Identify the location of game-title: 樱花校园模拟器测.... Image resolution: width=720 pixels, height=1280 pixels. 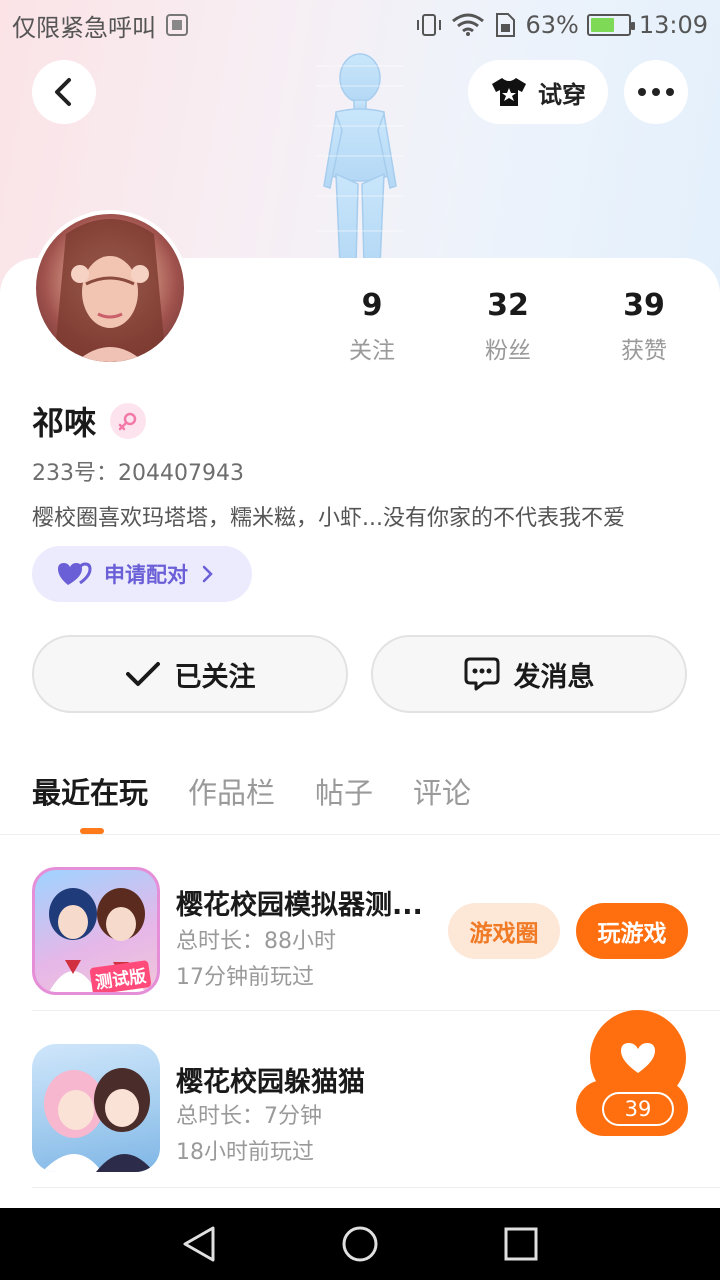
(299, 905).